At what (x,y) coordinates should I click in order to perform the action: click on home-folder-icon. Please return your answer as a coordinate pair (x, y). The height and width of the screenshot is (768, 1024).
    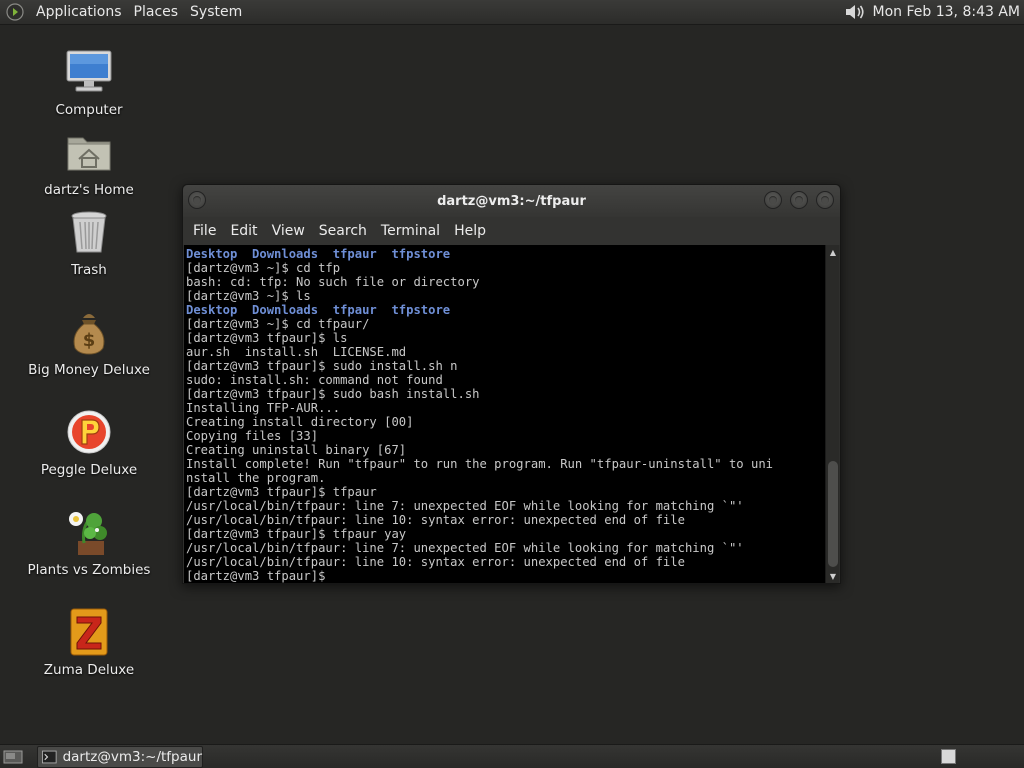
    Looking at the image, I should click on (89, 152).